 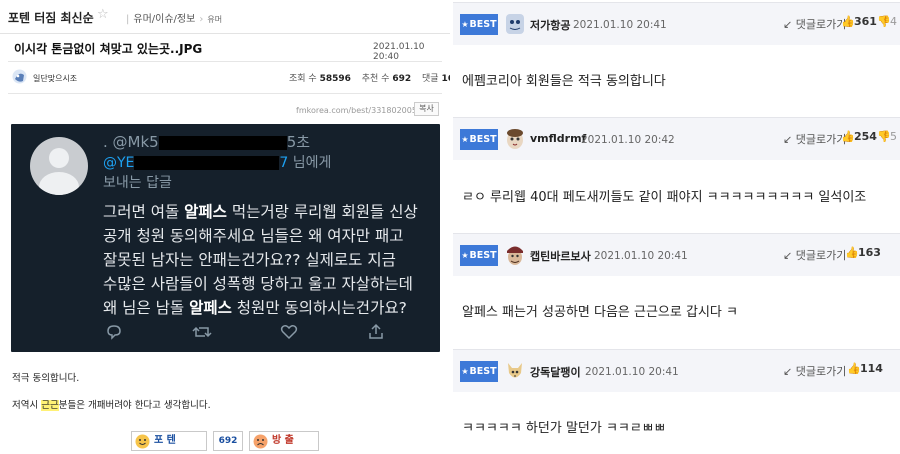 What do you see at coordinates (114, 334) in the screenshot?
I see `reply-icon` at bounding box center [114, 334].